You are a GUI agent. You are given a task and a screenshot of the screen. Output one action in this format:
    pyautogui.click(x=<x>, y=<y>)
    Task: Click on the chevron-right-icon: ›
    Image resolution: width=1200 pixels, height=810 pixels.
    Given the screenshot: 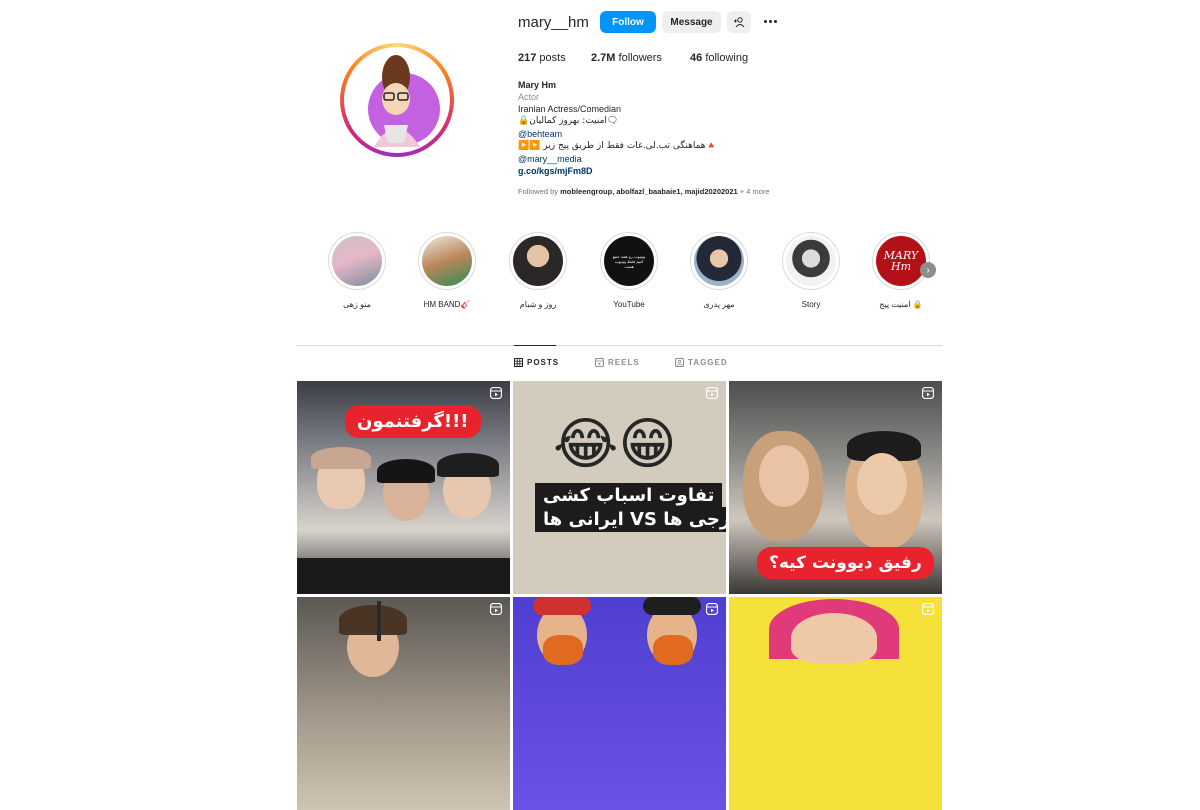 What is the action you would take?
    pyautogui.click(x=928, y=270)
    